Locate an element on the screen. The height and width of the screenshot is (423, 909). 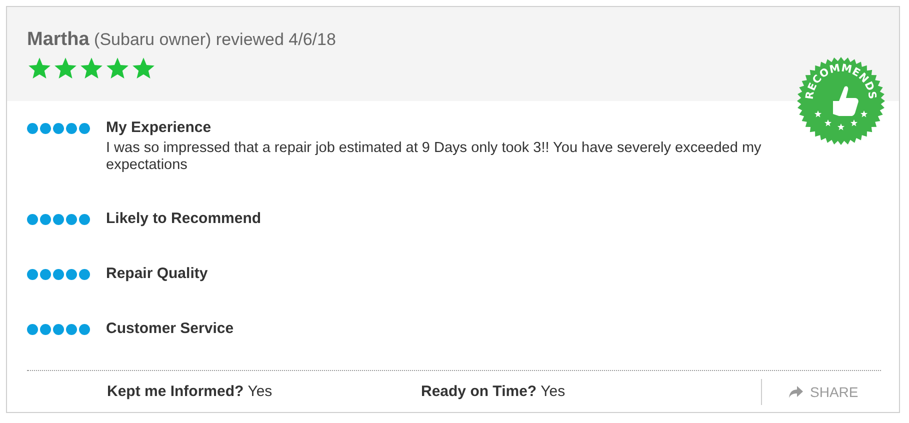
rating-title: Repair Quality is located at coordinates (157, 273).